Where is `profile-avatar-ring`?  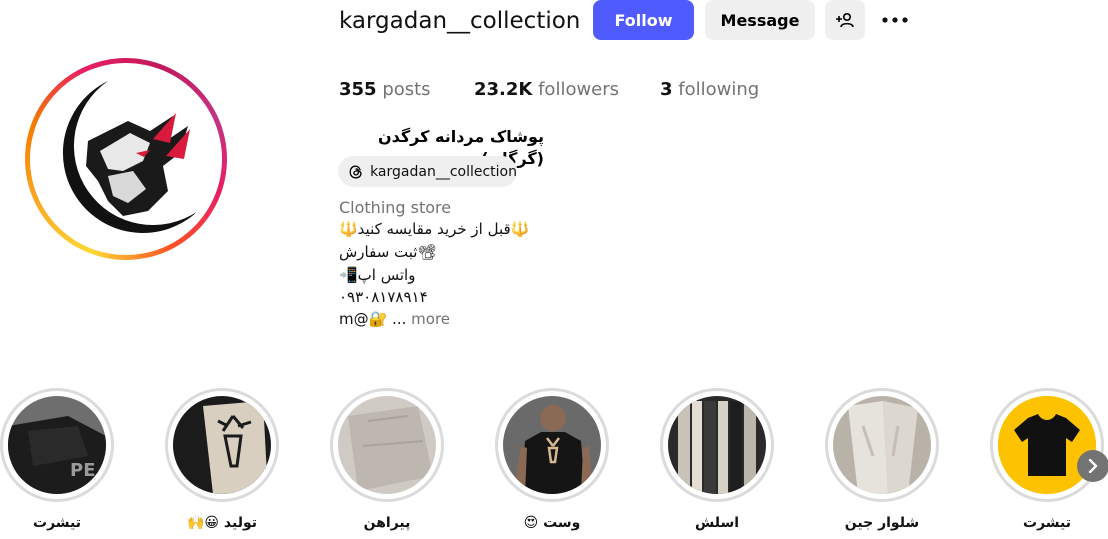
profile-avatar-ring is located at coordinates (126, 159).